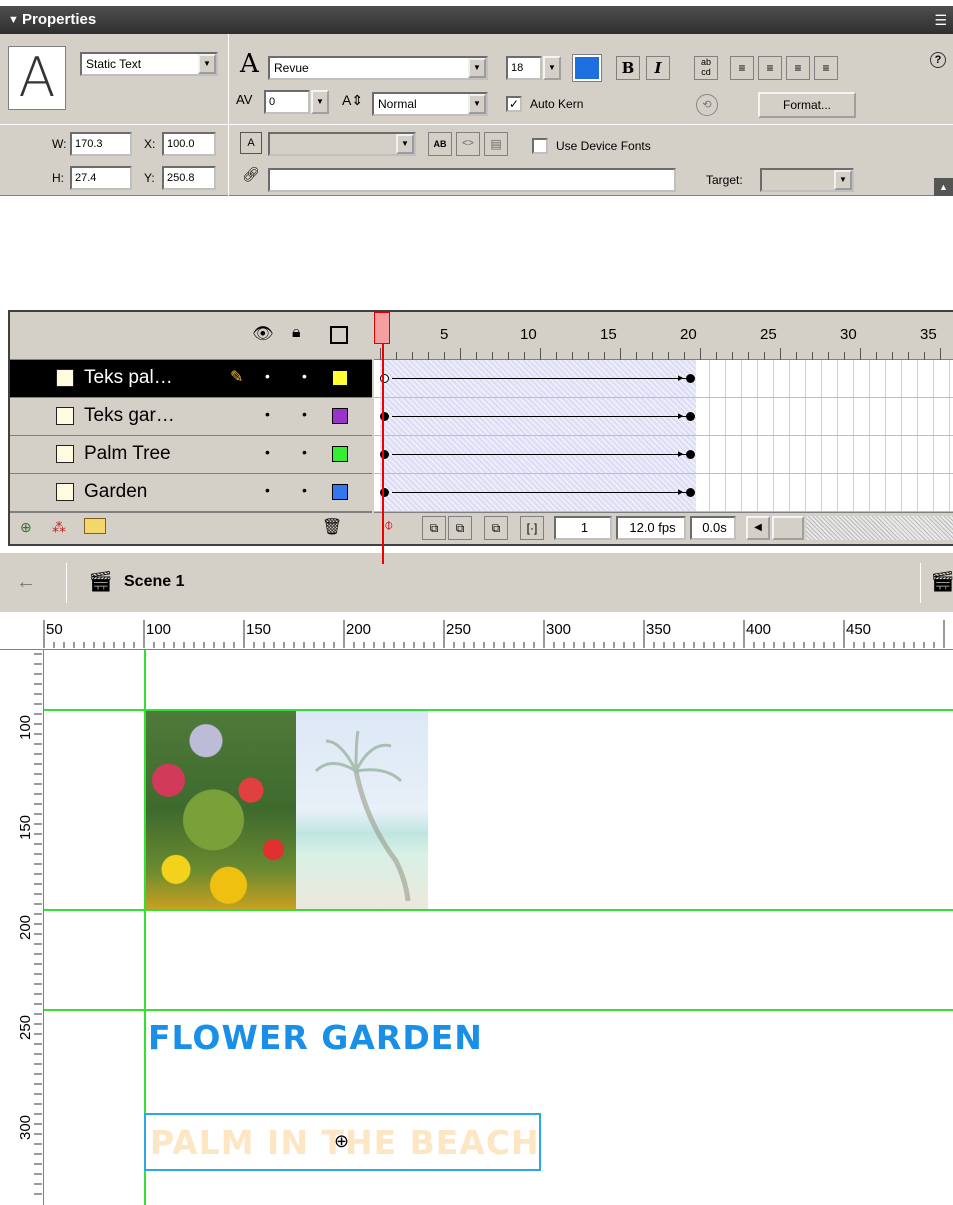 The width and height of the screenshot is (953, 1205). Describe the element at coordinates (26, 582) in the screenshot. I see `back-arrow-icon: ←` at that location.